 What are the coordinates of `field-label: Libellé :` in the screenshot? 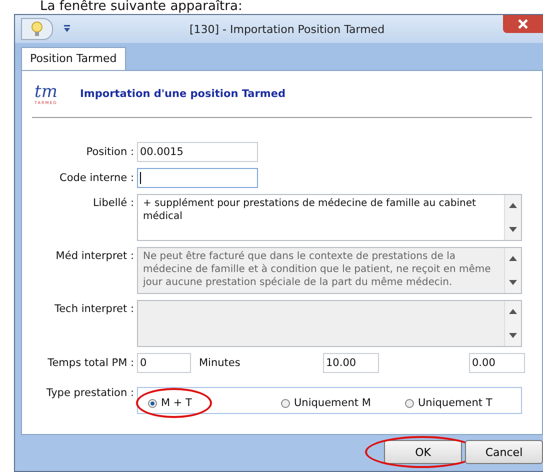 It's located at (113, 202).